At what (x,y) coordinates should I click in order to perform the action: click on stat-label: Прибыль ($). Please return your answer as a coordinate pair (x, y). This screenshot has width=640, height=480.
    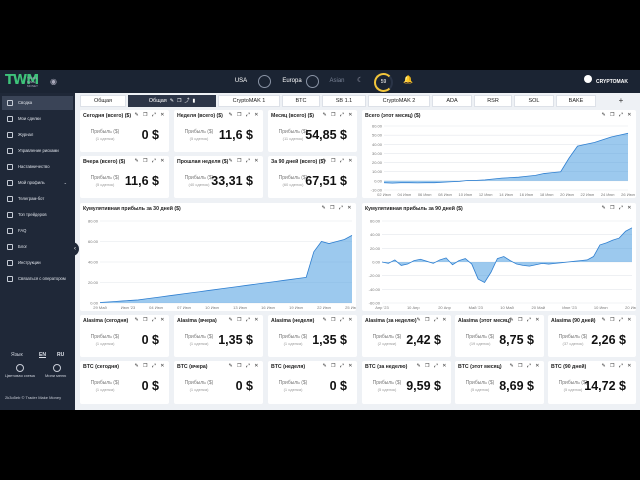
    Looking at the image, I should click on (387, 383).